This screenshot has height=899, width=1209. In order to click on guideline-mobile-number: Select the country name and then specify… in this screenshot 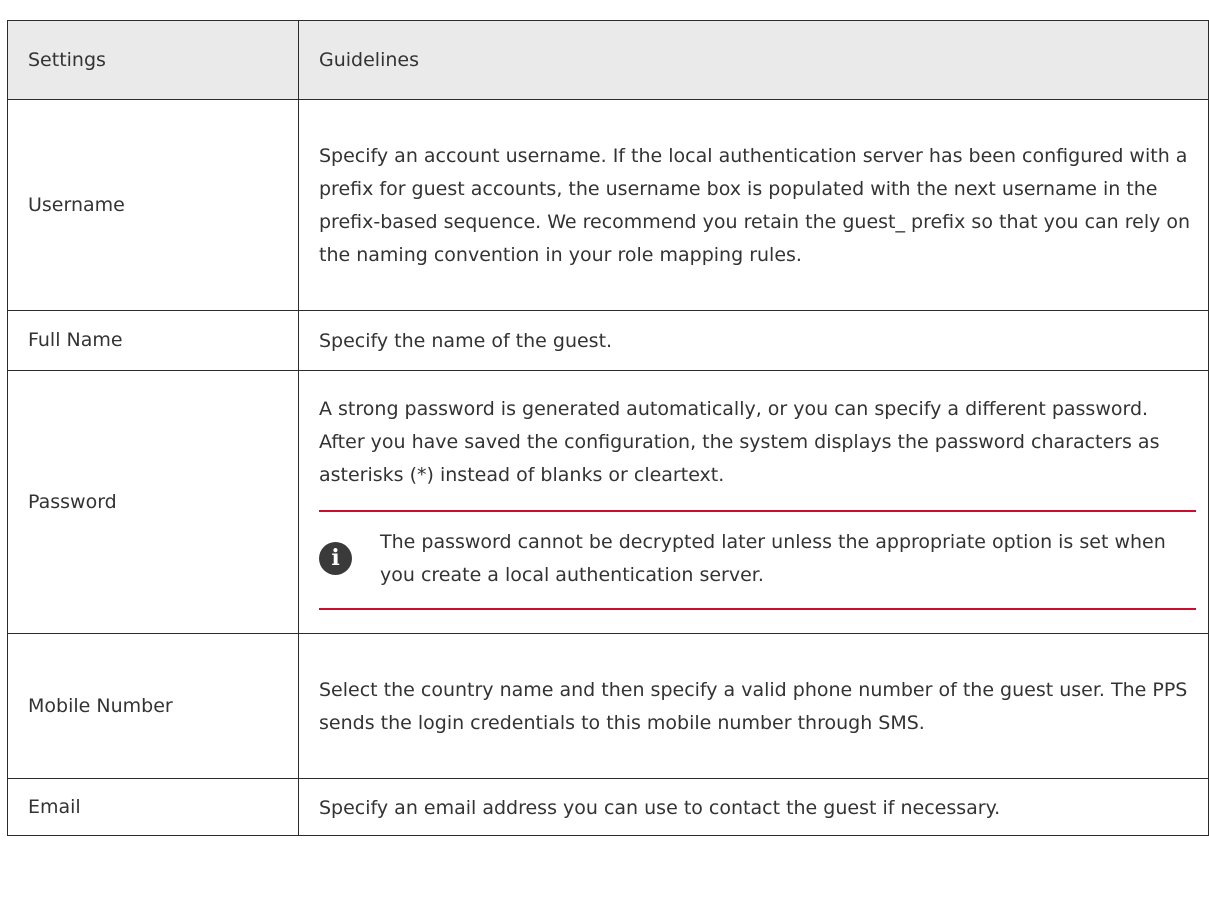, I will do `click(753, 706)`.